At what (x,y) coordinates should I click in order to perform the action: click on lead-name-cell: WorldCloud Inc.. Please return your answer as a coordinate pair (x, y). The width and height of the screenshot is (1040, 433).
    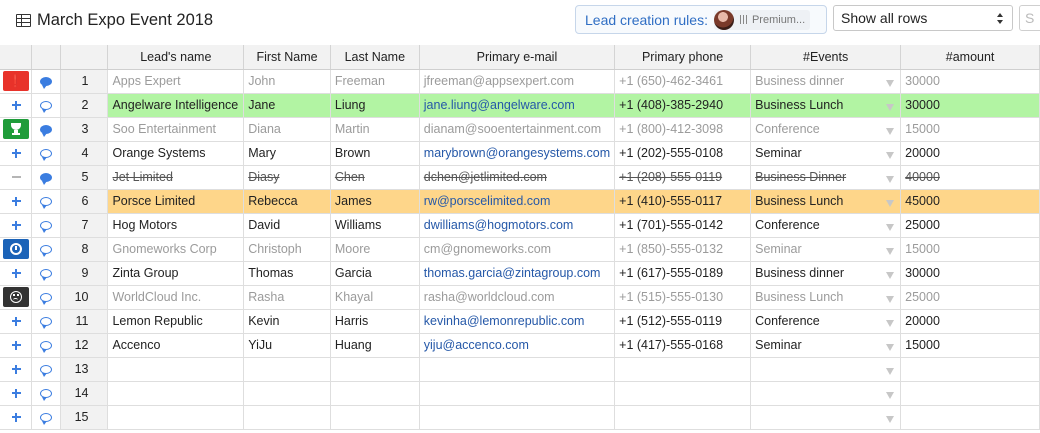
    Looking at the image, I should click on (176, 297).